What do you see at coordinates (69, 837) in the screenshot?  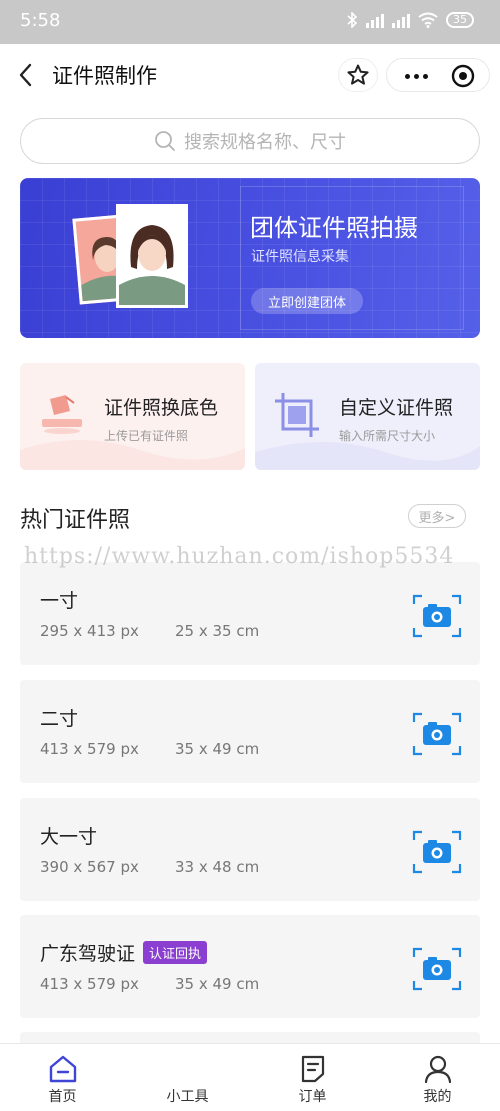 I see `item-name: 大一寸` at bounding box center [69, 837].